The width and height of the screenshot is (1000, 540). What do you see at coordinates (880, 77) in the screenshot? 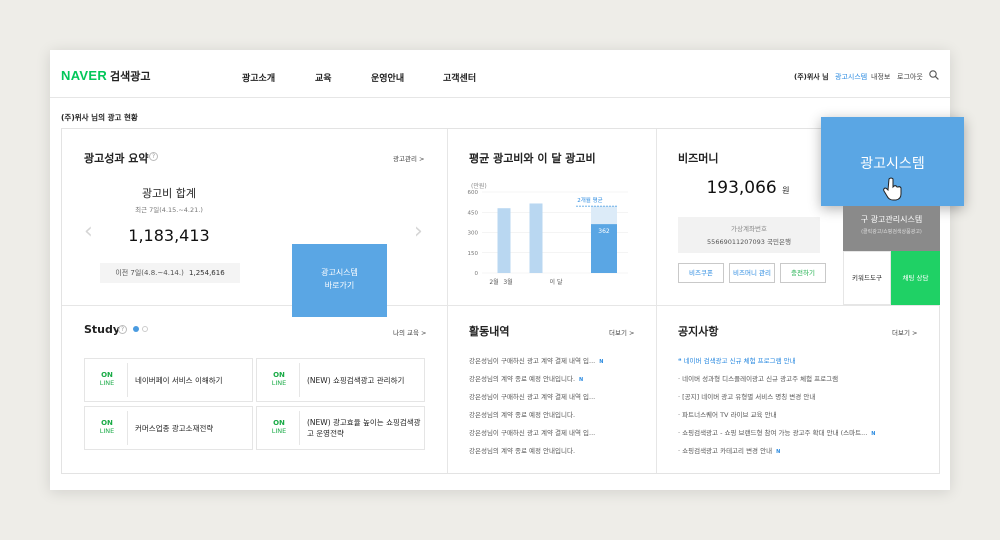
I see `my-info-link: 내정보` at bounding box center [880, 77].